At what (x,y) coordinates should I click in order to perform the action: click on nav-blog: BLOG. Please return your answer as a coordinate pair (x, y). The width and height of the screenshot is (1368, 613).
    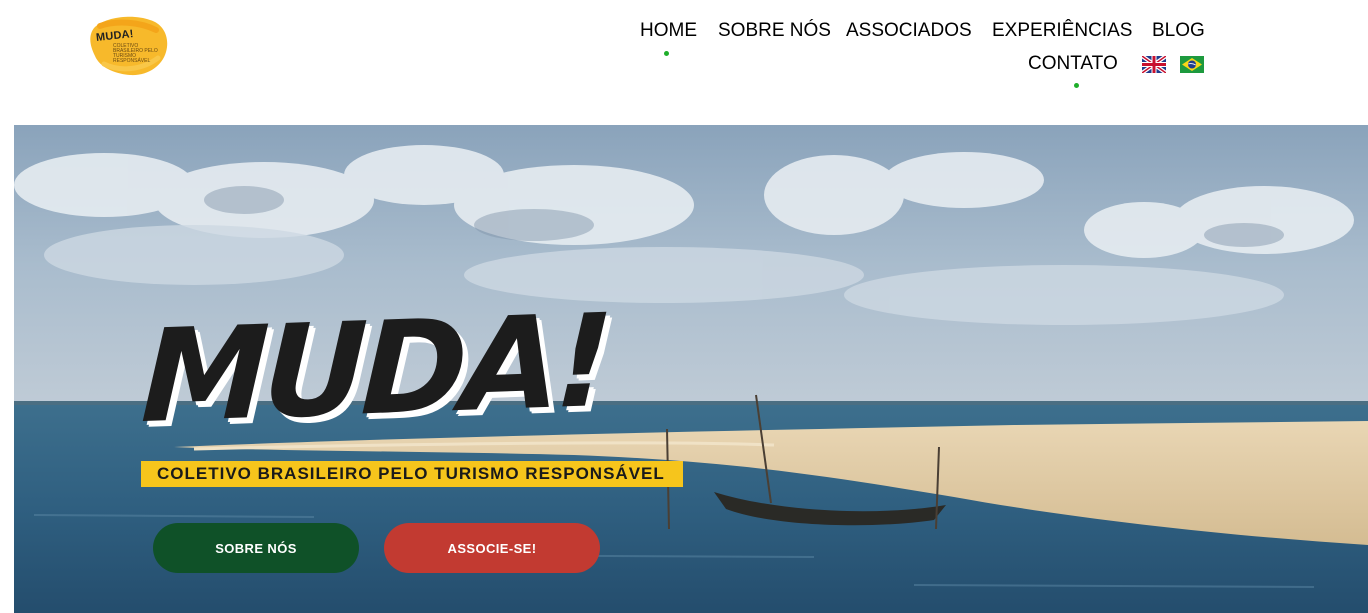
    Looking at the image, I should click on (1178, 31).